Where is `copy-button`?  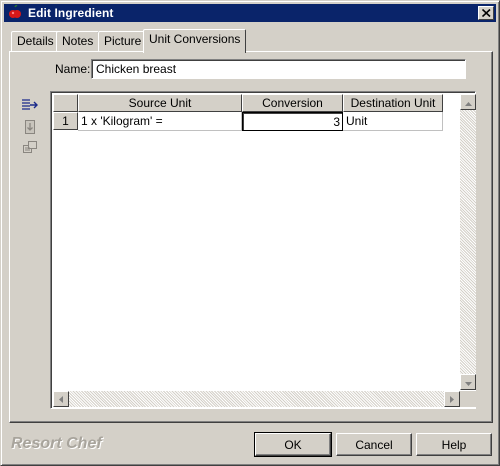 copy-button is located at coordinates (30, 148).